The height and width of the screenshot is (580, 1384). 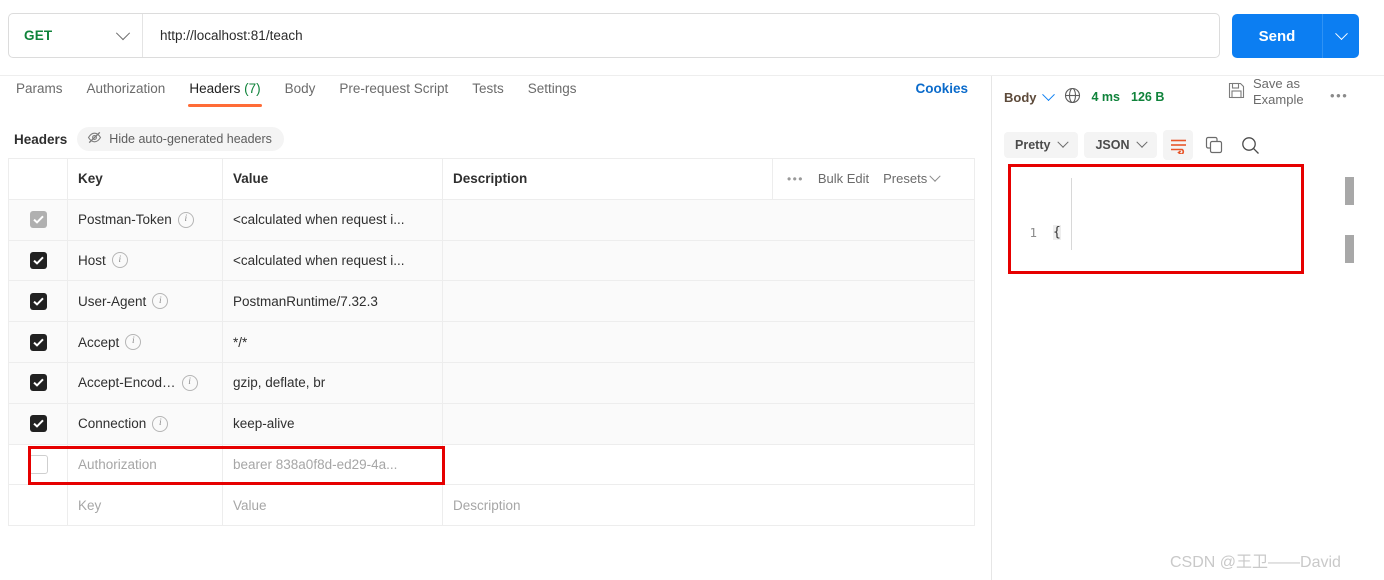 What do you see at coordinates (333, 301) in the screenshot?
I see `row-value-cell: PostmanRuntime/7.32.3` at bounding box center [333, 301].